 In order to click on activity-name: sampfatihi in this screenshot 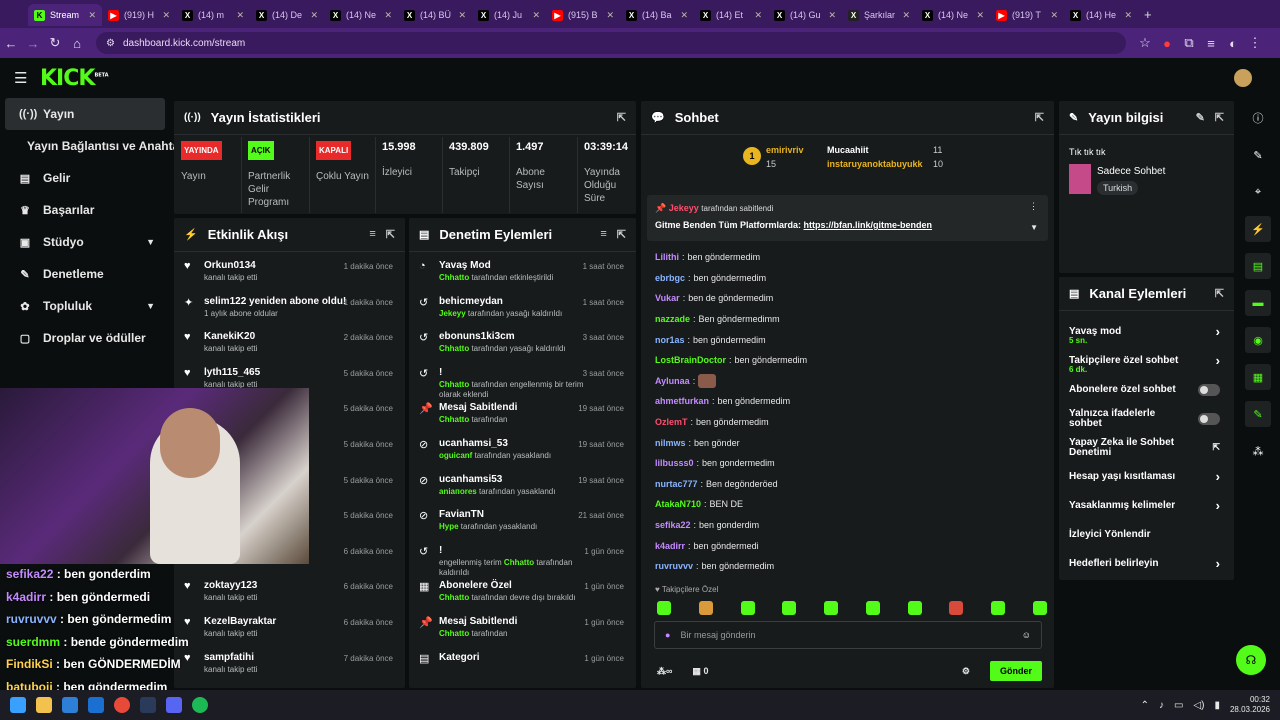, I will do `click(230, 657)`.